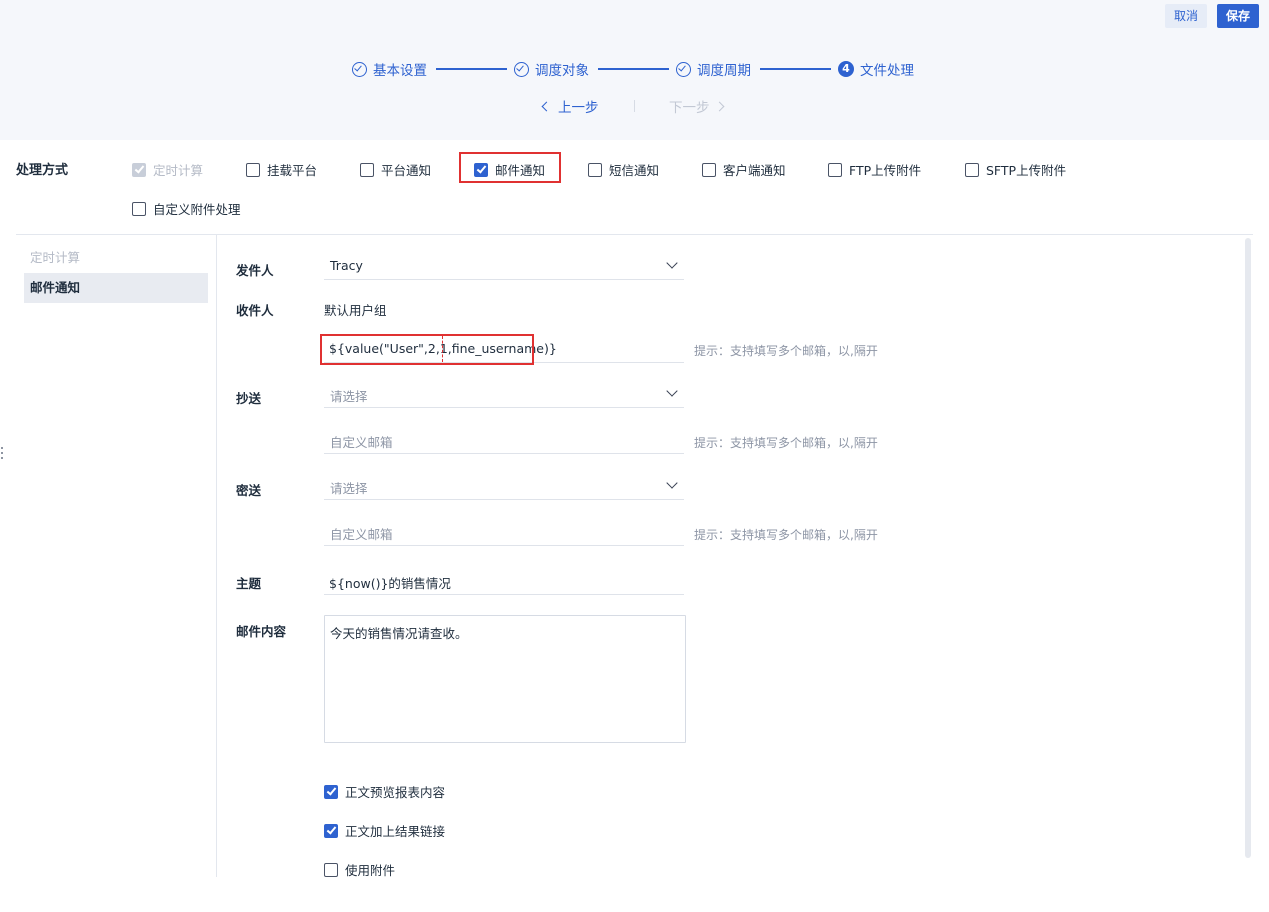 The height and width of the screenshot is (912, 1269). I want to click on option-use-attachment: 使用附件, so click(359, 869).